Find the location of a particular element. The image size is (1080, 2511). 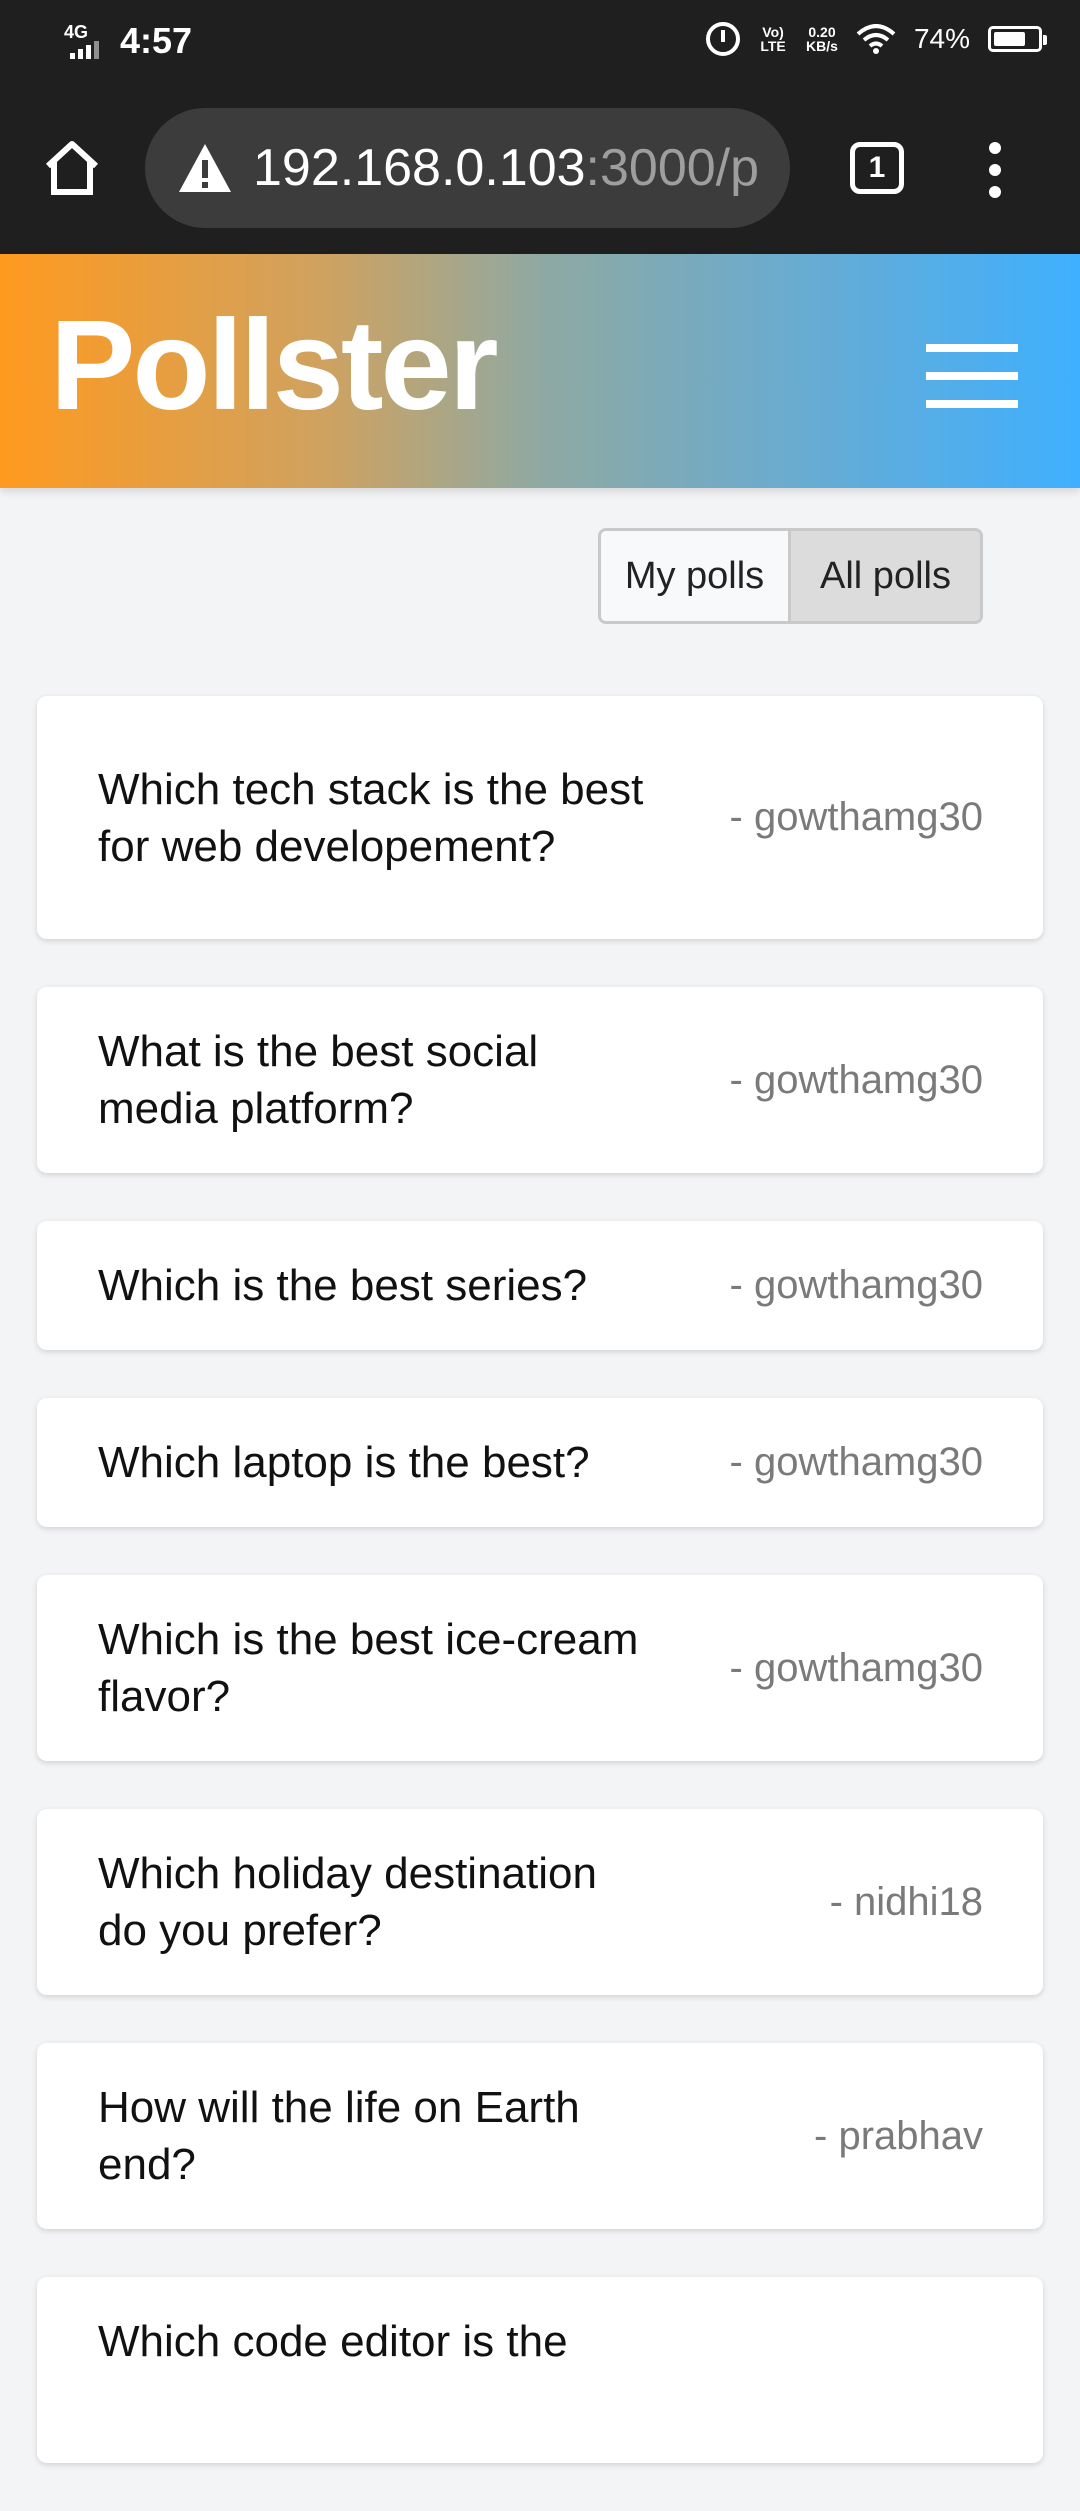

poll-author: - nidhi18 is located at coordinates (906, 1901).